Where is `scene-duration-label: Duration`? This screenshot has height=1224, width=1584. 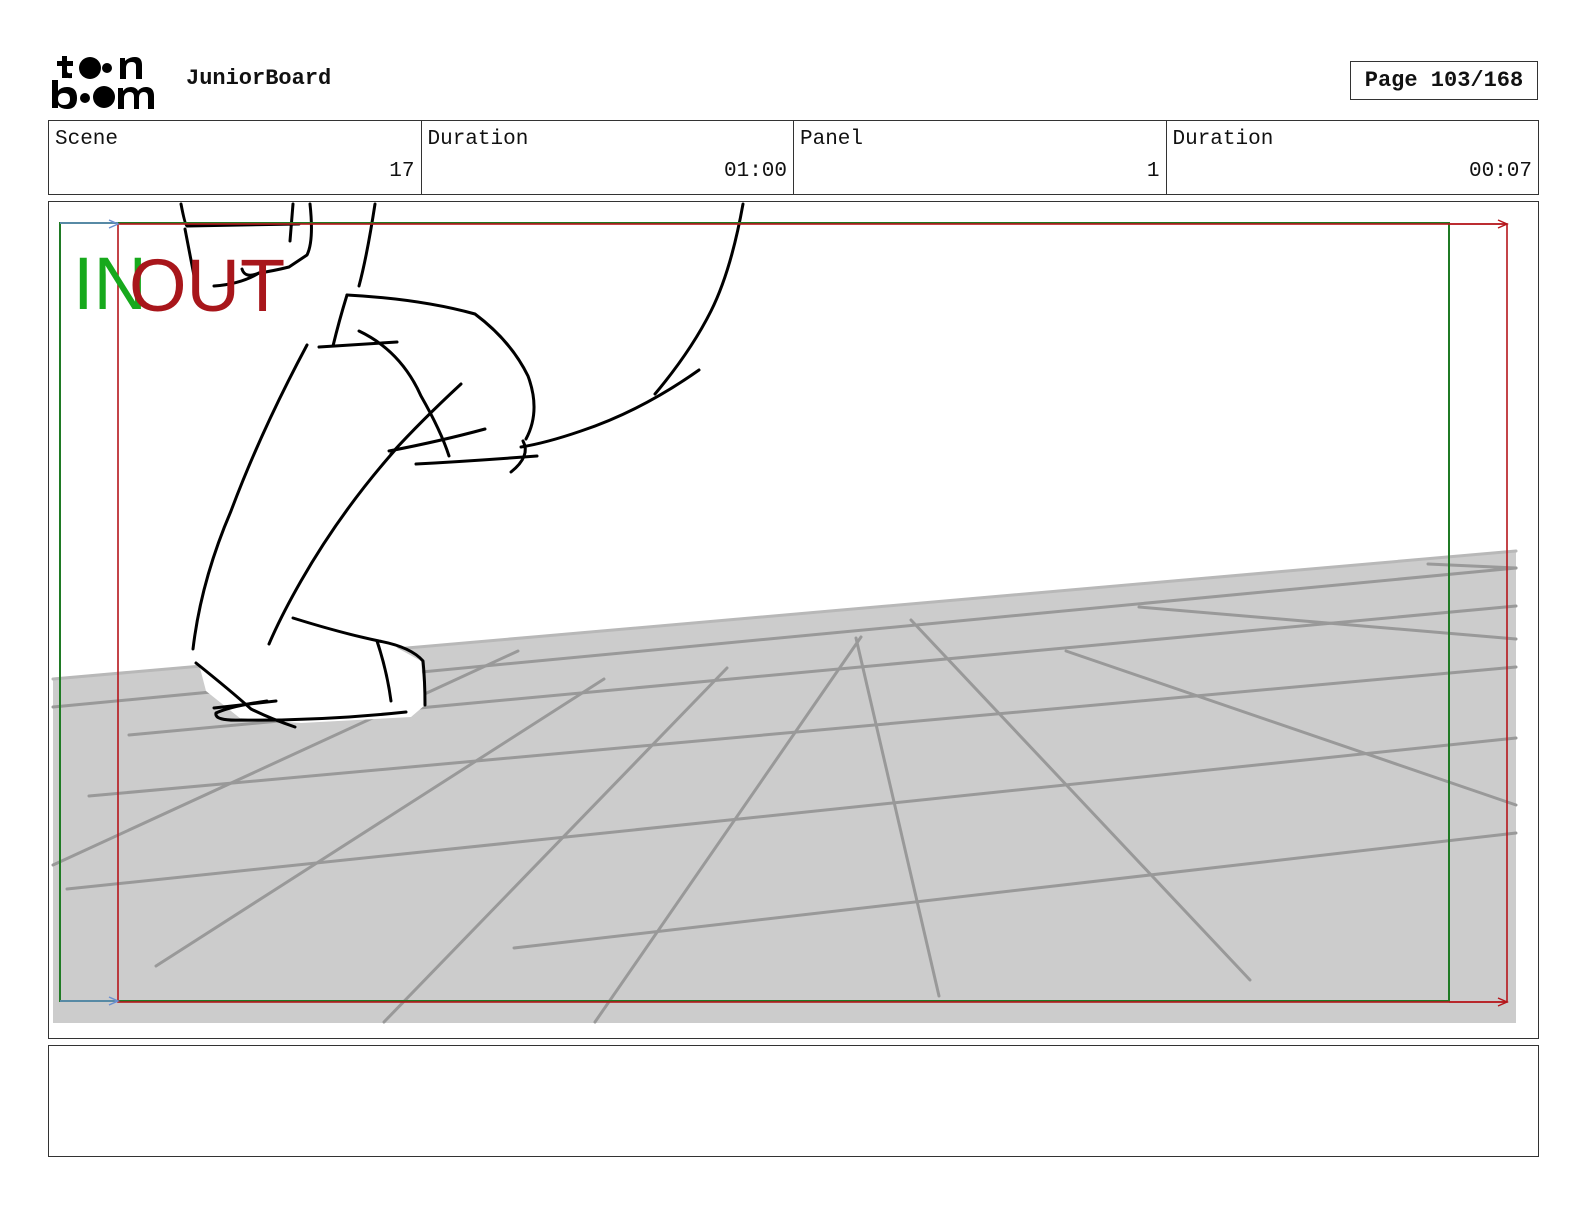
scene-duration-label: Duration is located at coordinates (478, 139).